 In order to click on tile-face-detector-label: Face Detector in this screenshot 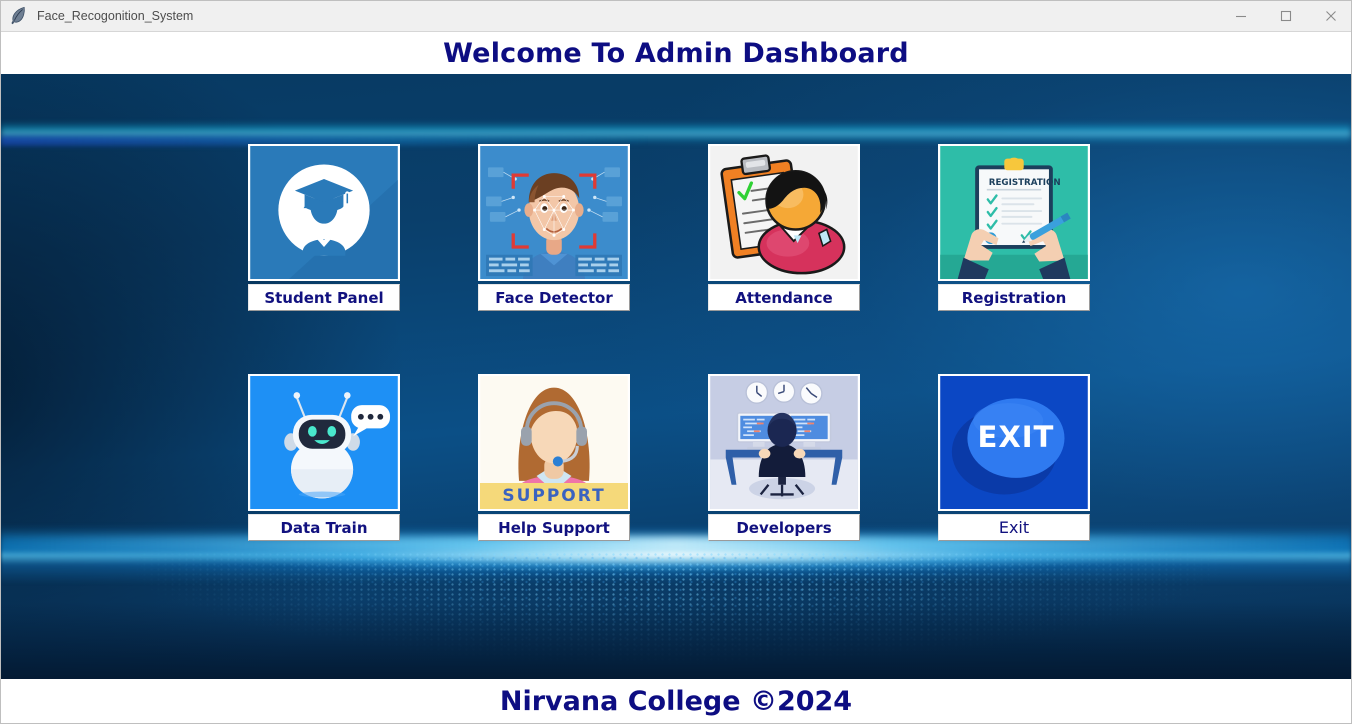, I will do `click(554, 297)`.